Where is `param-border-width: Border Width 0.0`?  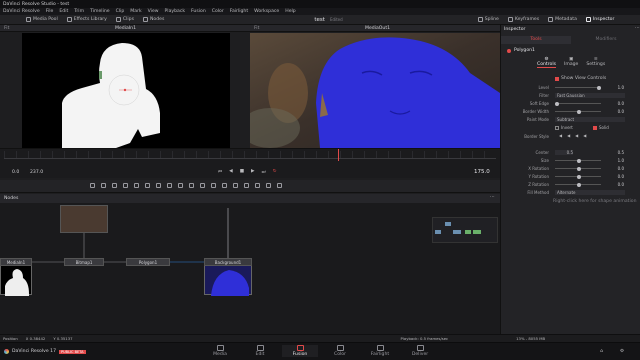
param-border-width: Border Width 0.0 is located at coordinates (570, 111).